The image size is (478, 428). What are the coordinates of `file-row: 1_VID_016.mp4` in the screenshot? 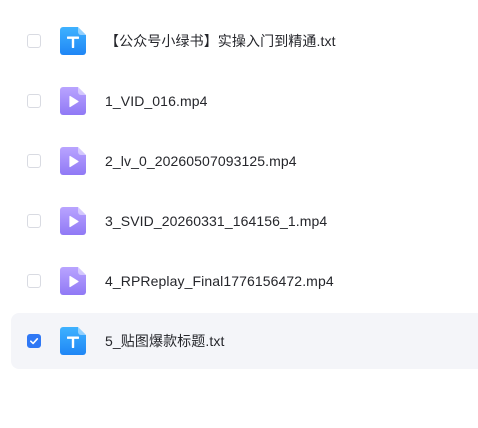 It's located at (244, 101).